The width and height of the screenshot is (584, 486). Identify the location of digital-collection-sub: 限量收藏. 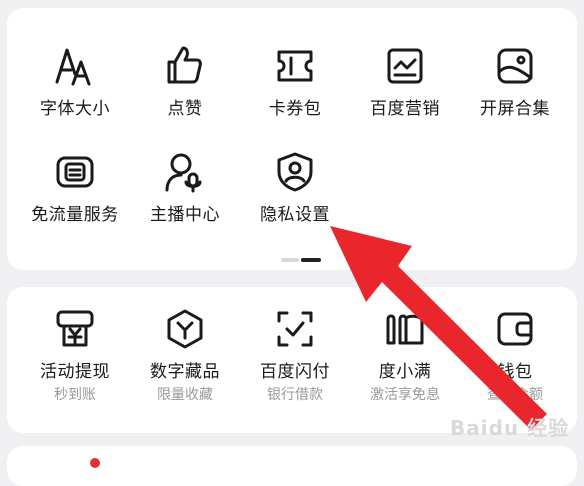
(185, 395).